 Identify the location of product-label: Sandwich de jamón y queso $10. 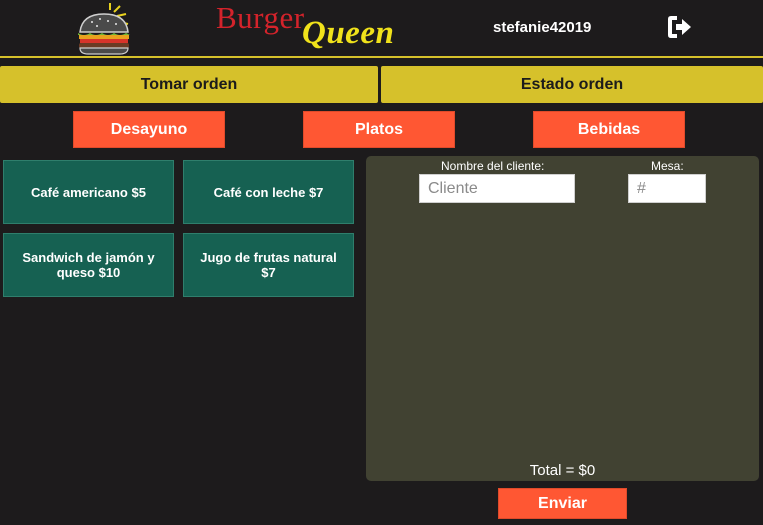
(88, 265).